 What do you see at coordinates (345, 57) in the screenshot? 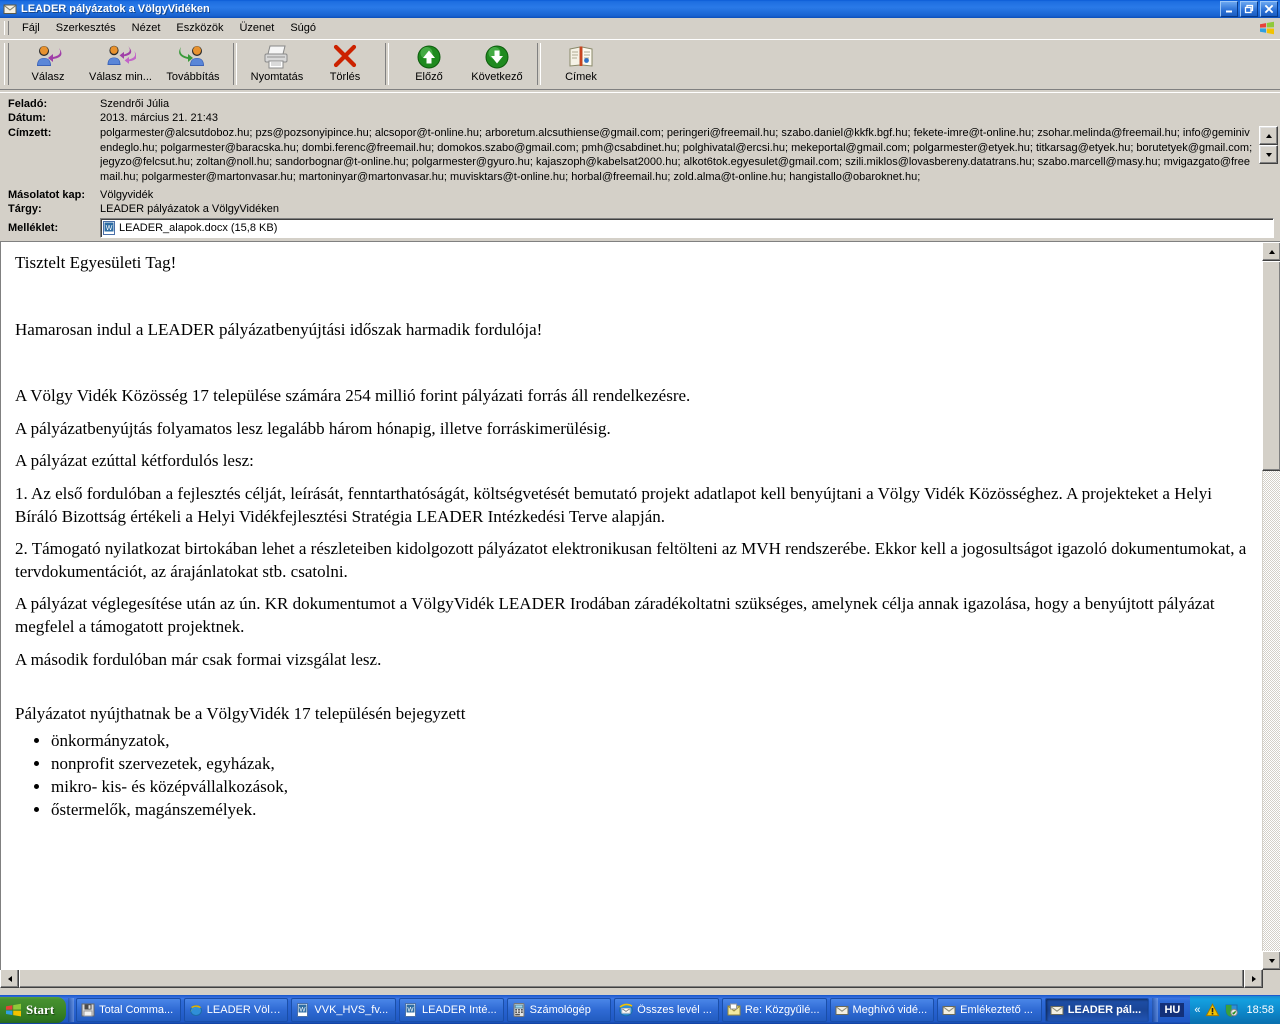
I see `delete-x-icon` at bounding box center [345, 57].